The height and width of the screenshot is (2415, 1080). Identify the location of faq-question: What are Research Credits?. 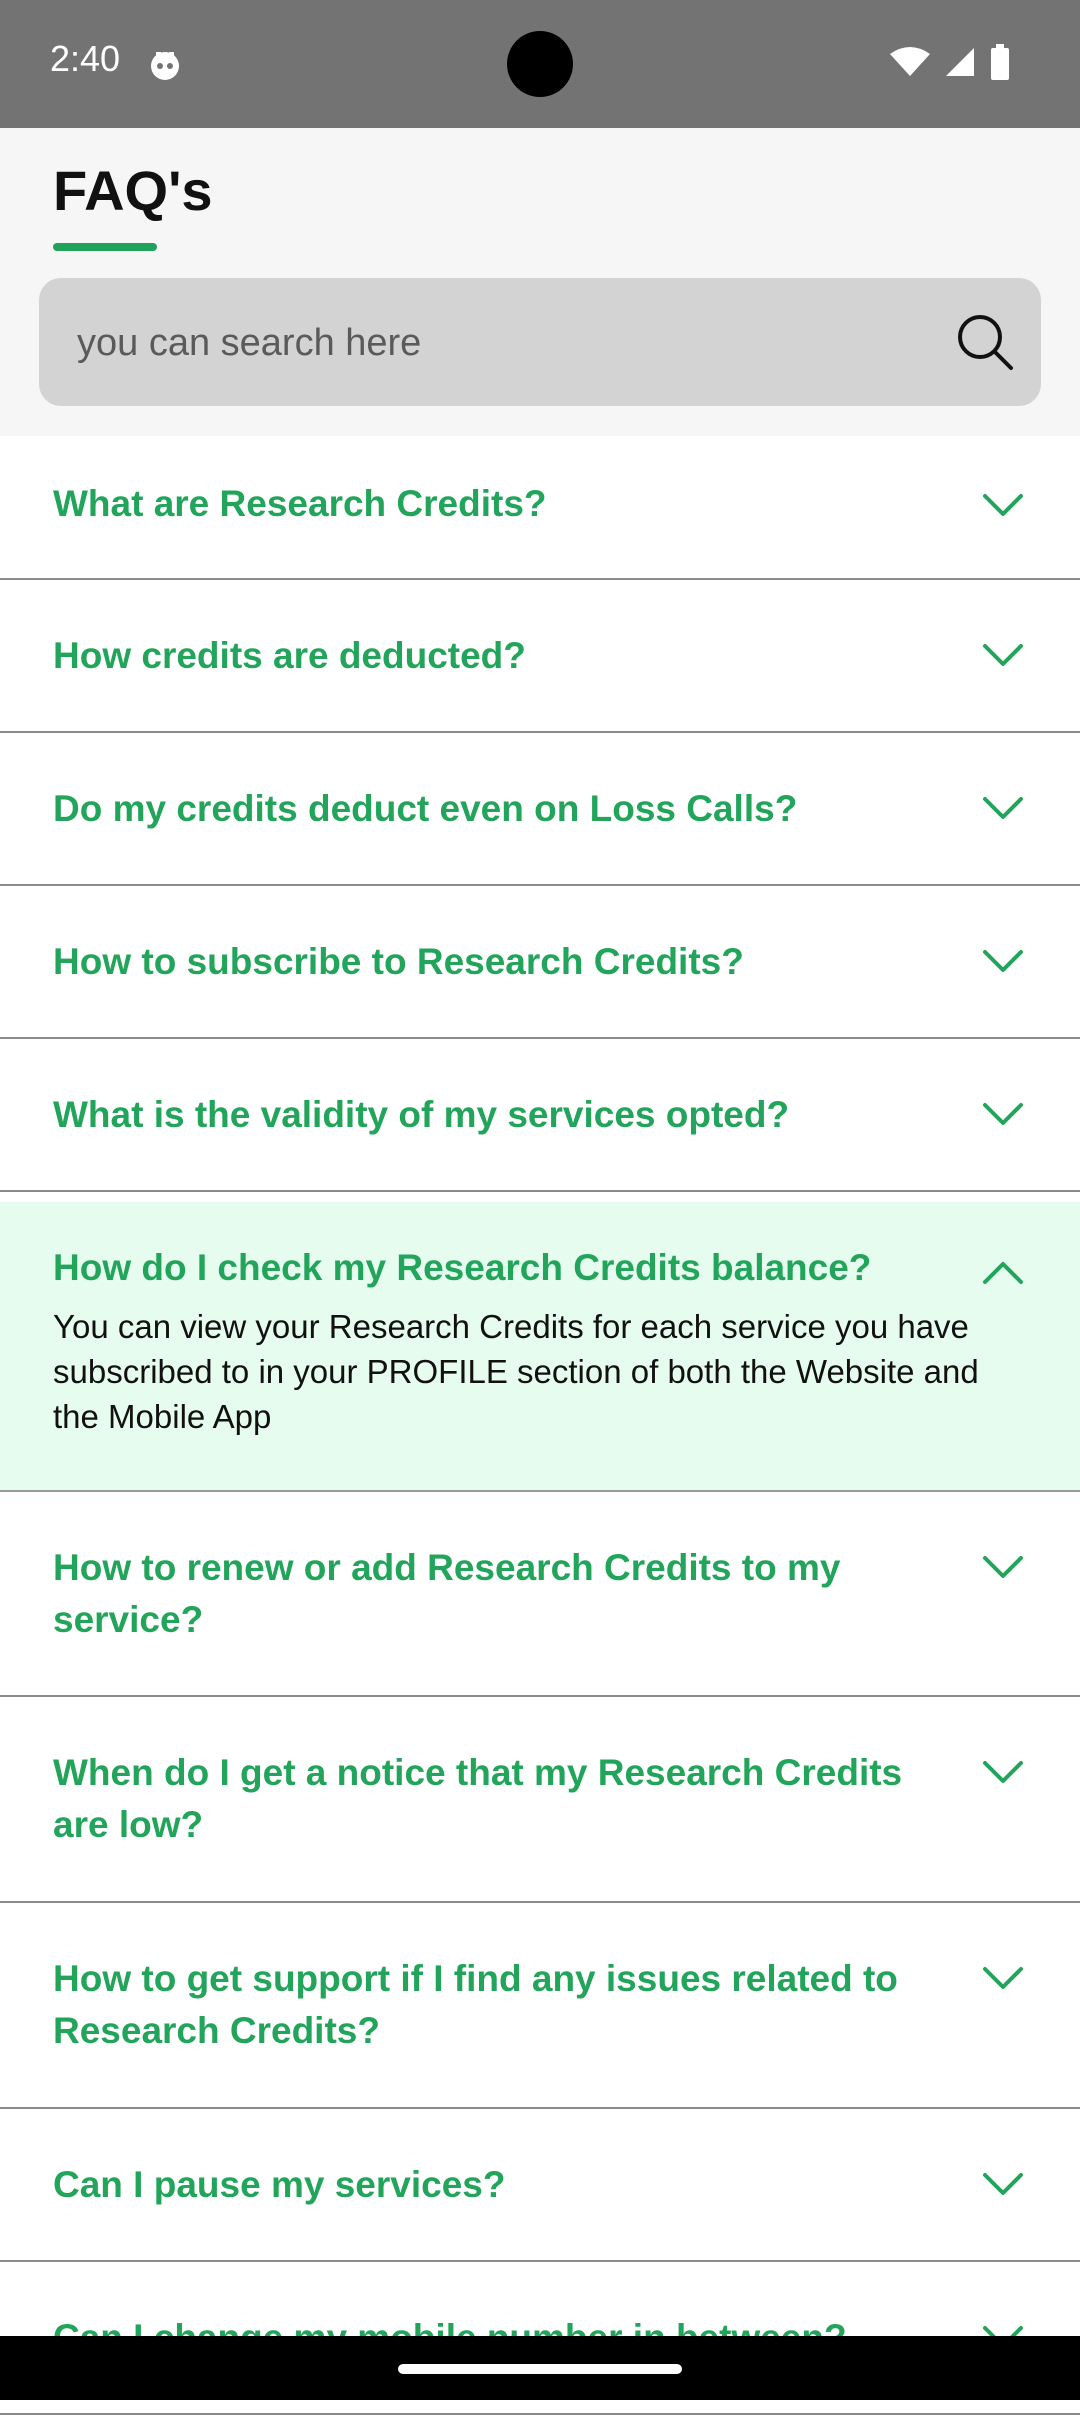
(506, 504).